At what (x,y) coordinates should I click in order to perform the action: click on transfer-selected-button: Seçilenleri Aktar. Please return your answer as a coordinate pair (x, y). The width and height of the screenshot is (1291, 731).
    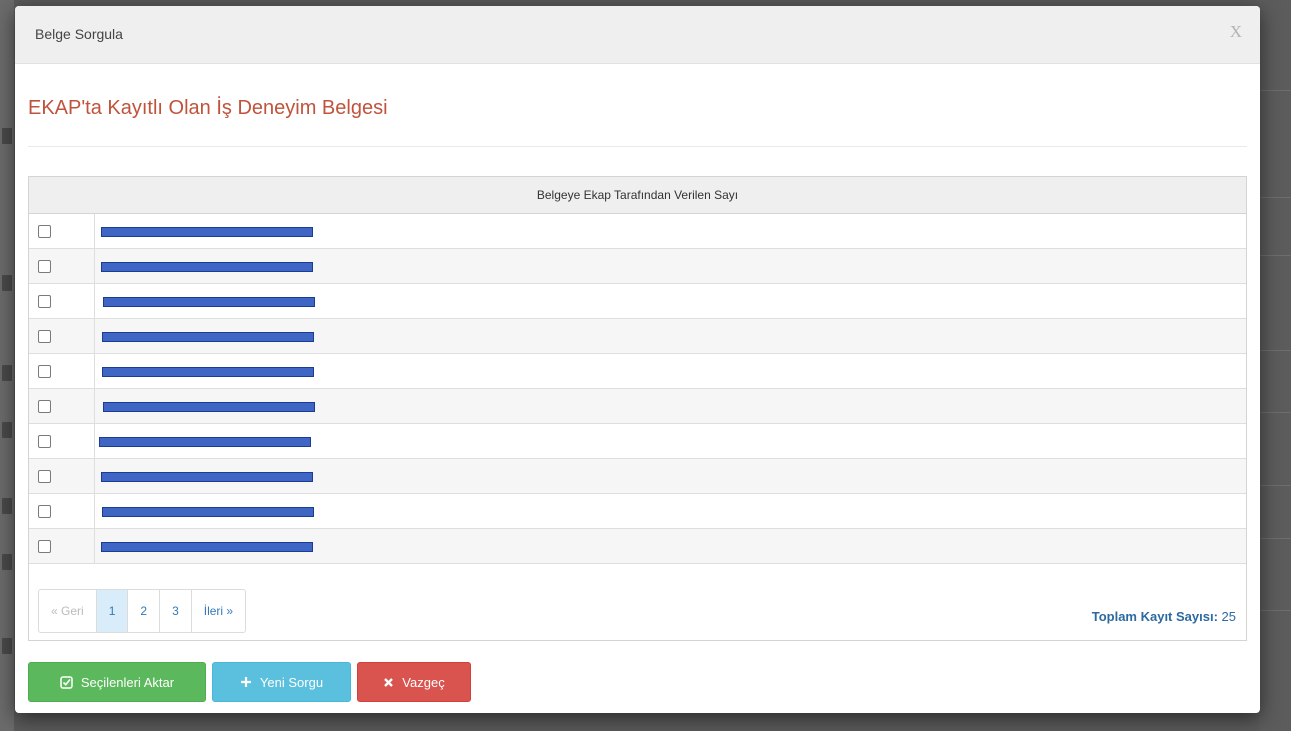
    Looking at the image, I should click on (117, 682).